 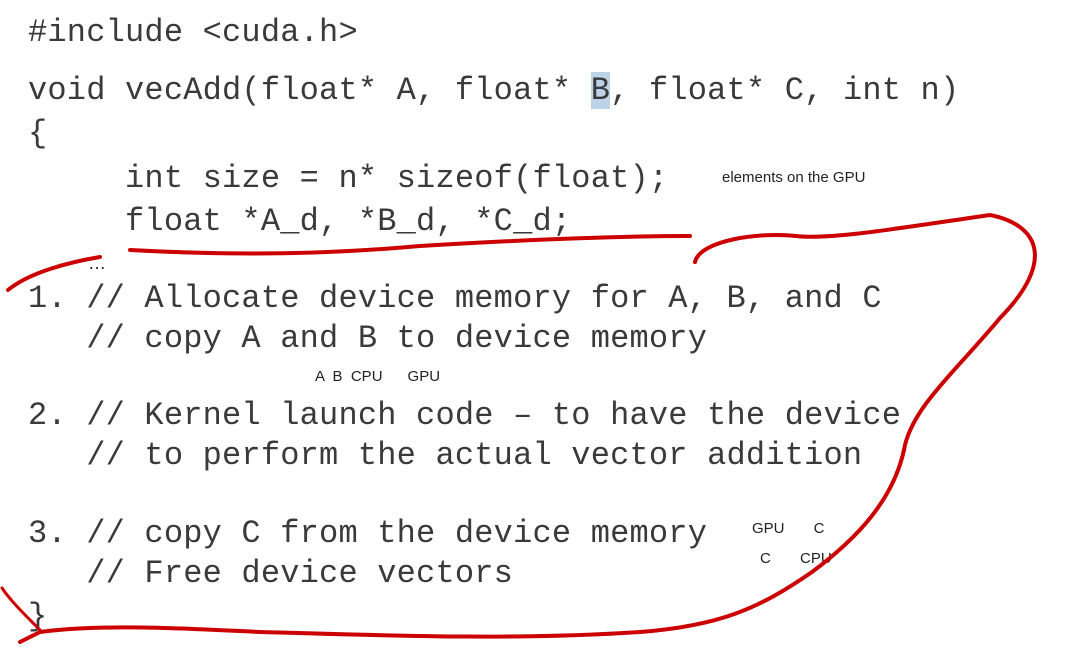 What do you see at coordinates (21, 609) in the screenshot?
I see `left-bottom-stroke` at bounding box center [21, 609].